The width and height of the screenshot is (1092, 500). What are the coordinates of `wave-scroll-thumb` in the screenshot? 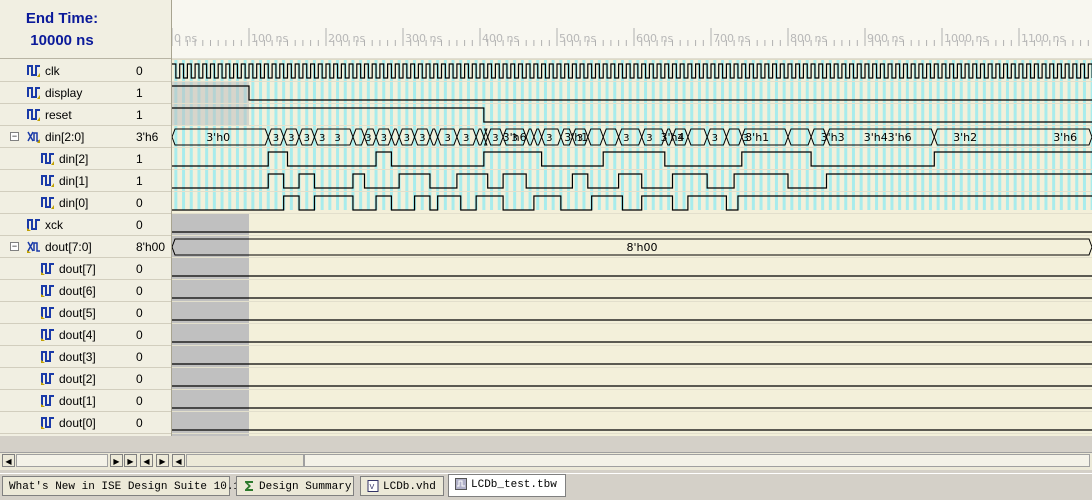 It's located at (245, 460).